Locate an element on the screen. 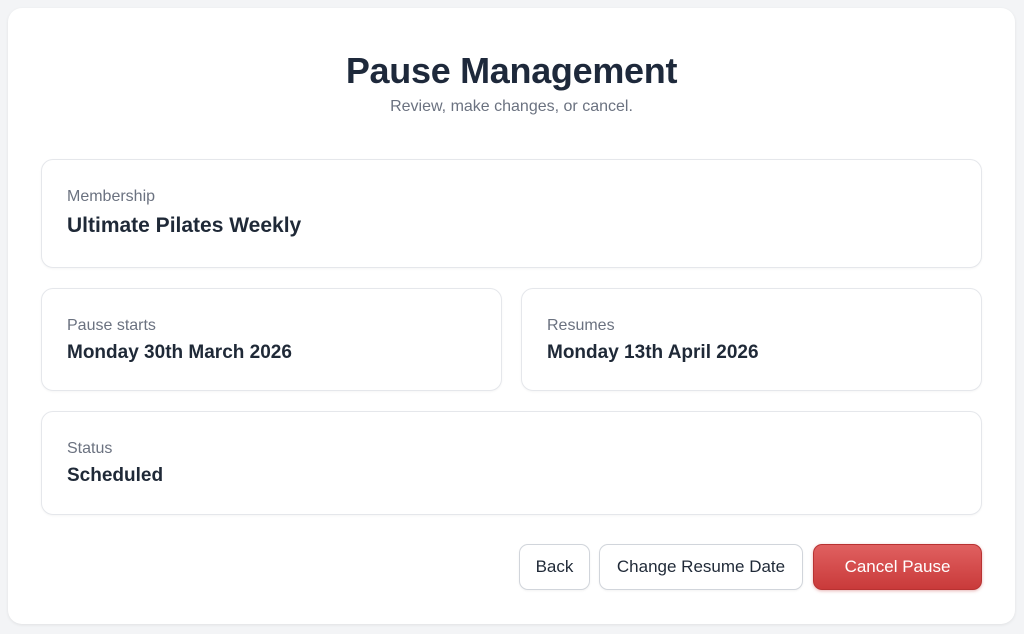 The width and height of the screenshot is (1024, 634). status-value: Scheduled is located at coordinates (115, 475).